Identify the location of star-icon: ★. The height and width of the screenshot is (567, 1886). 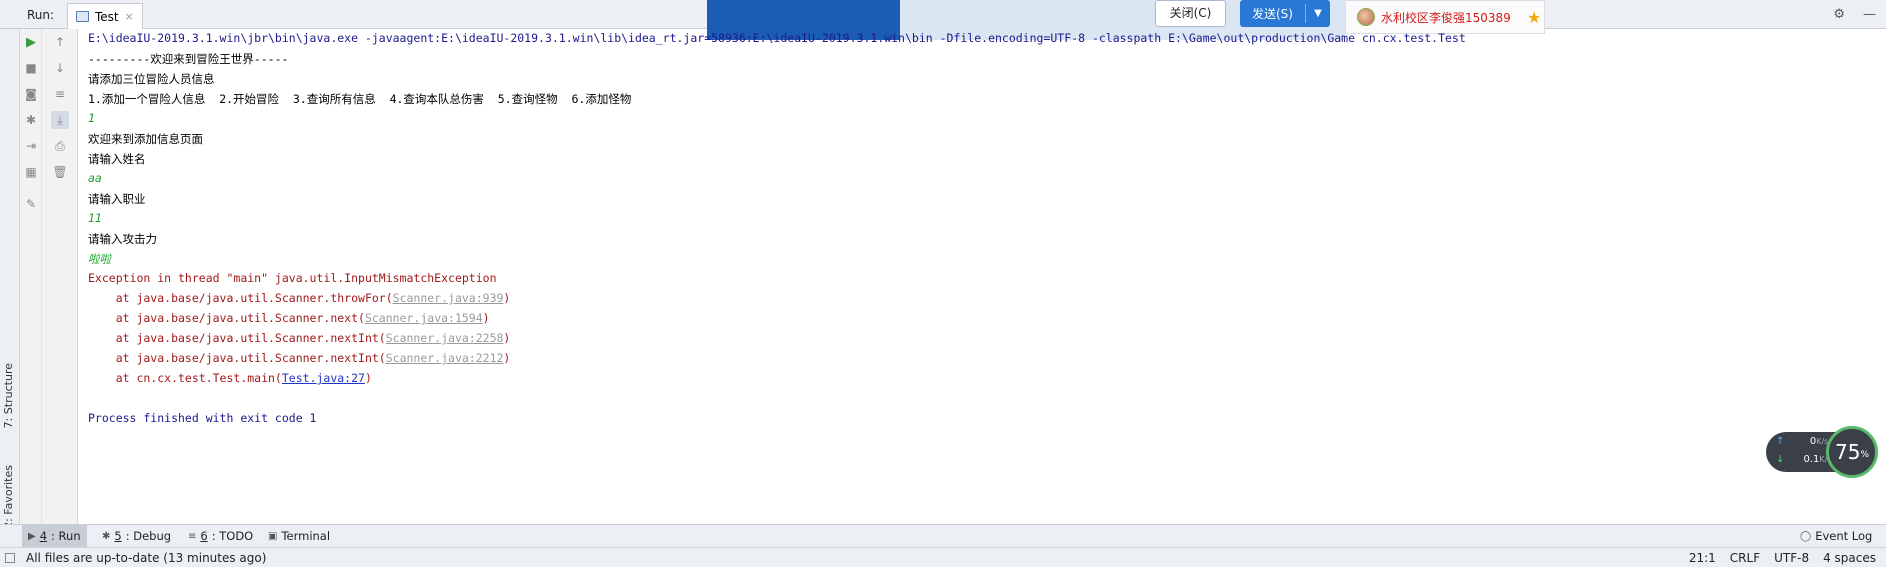
(1534, 17).